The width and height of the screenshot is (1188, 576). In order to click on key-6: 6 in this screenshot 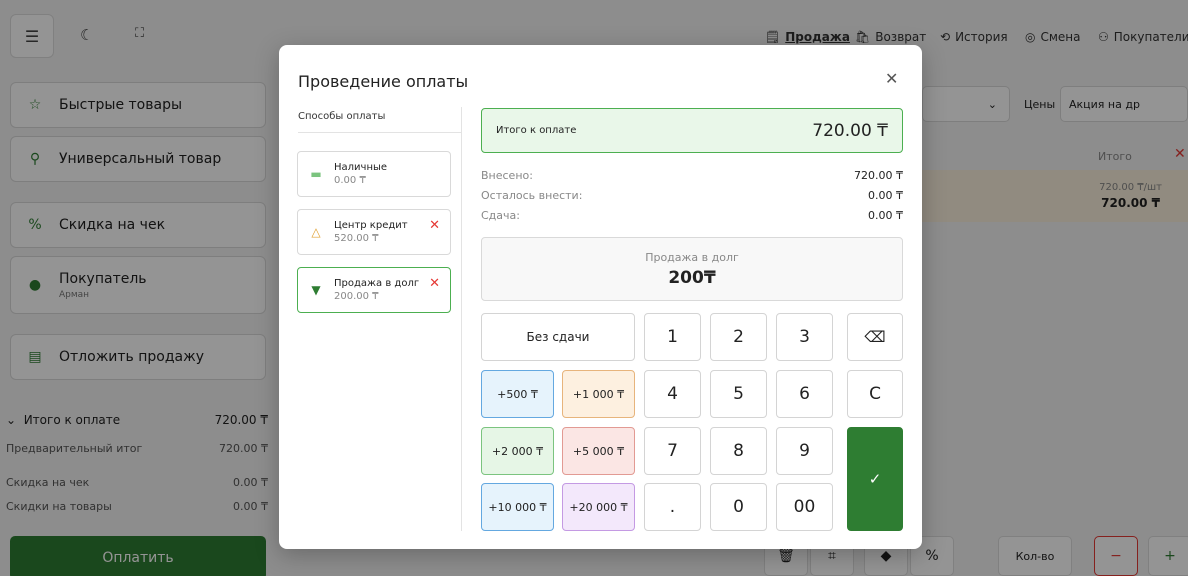, I will do `click(804, 394)`.